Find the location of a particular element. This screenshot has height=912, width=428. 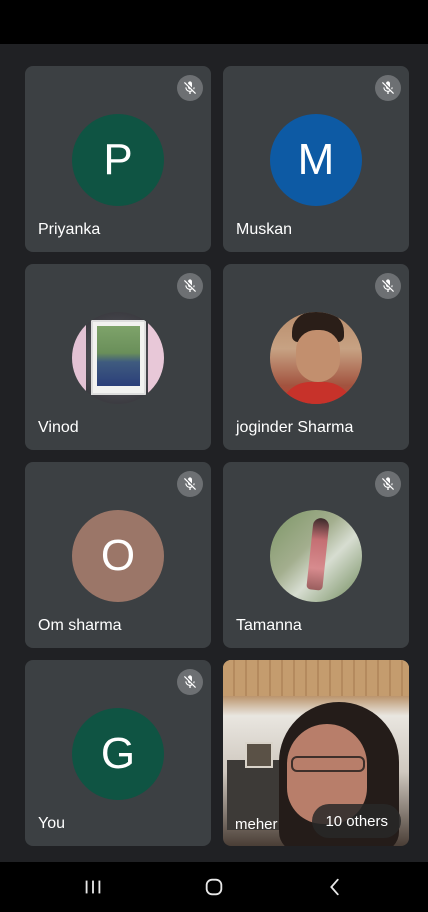

recent-apps-icon is located at coordinates (93, 887).